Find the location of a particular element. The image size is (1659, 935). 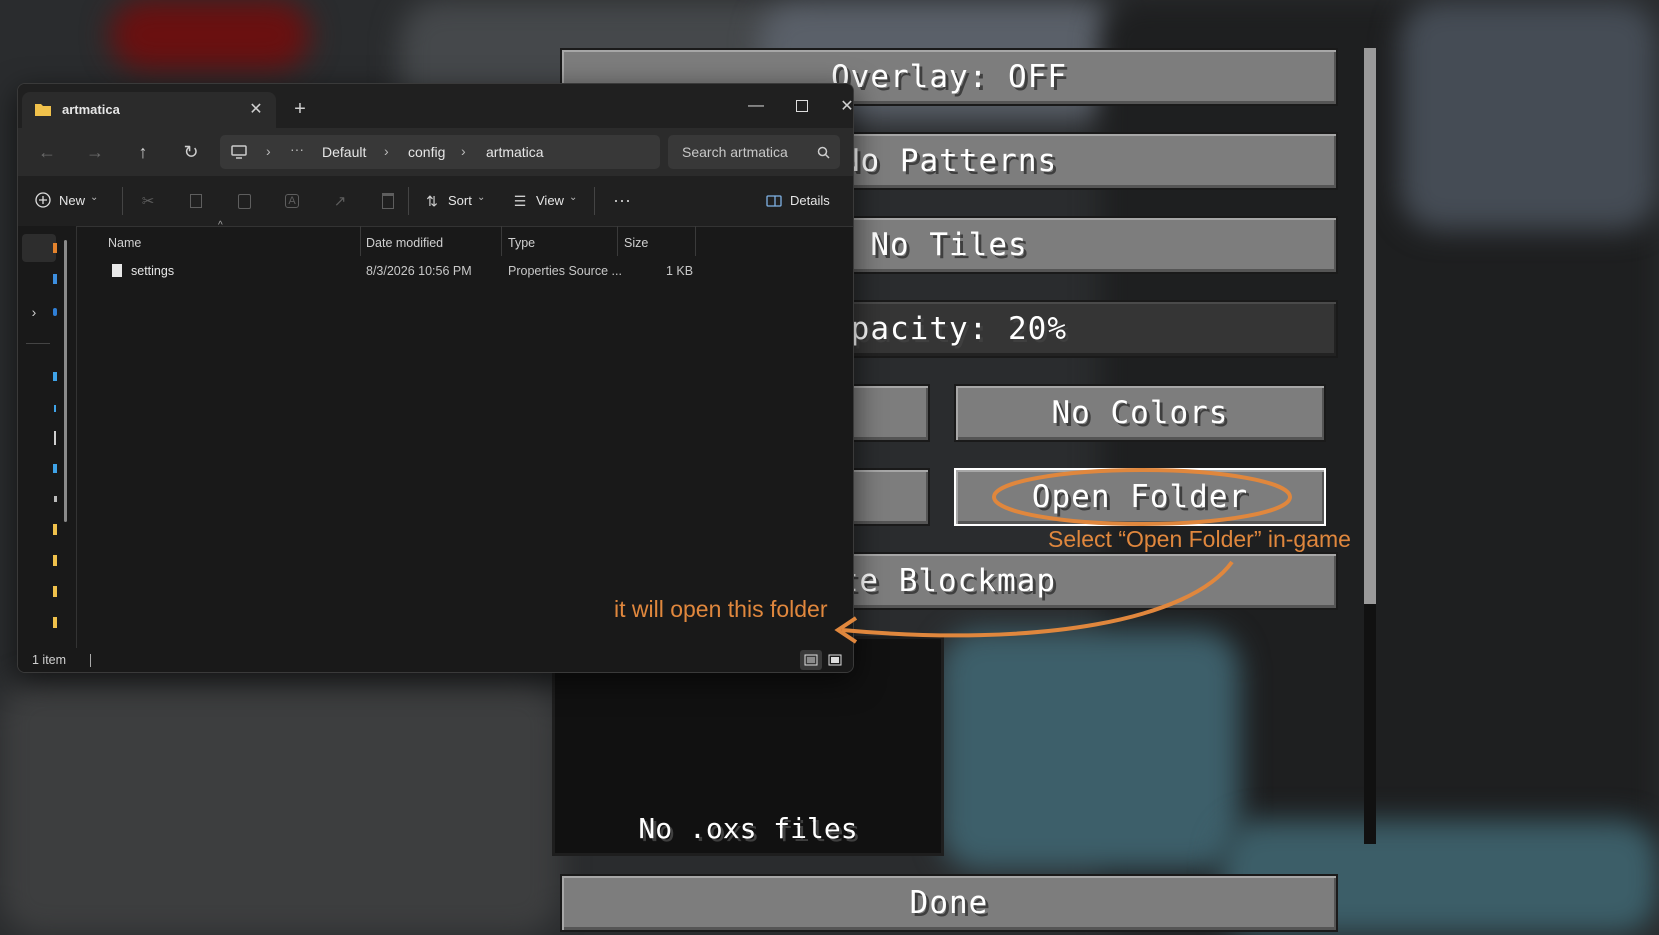

annotation-select: Select “Open Folder” in-game is located at coordinates (1199, 539).